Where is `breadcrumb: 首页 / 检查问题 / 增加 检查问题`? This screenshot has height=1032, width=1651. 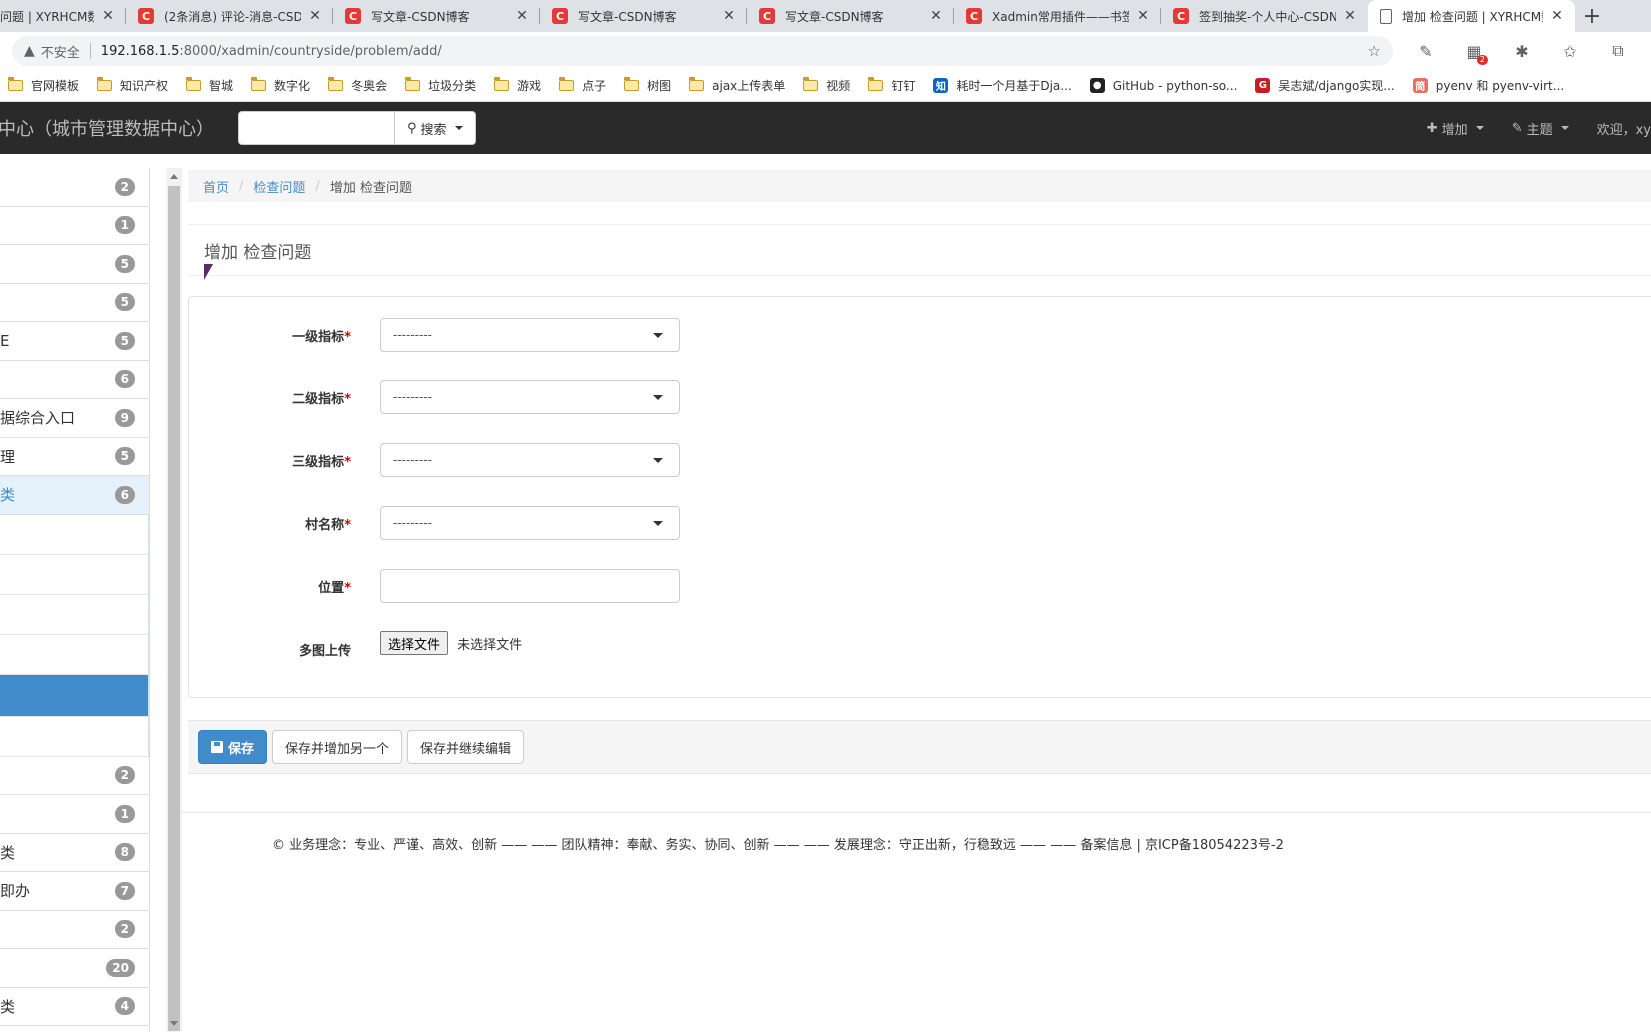 breadcrumb: 首页 / 检查问题 / 增加 检查问题 is located at coordinates (919, 186).